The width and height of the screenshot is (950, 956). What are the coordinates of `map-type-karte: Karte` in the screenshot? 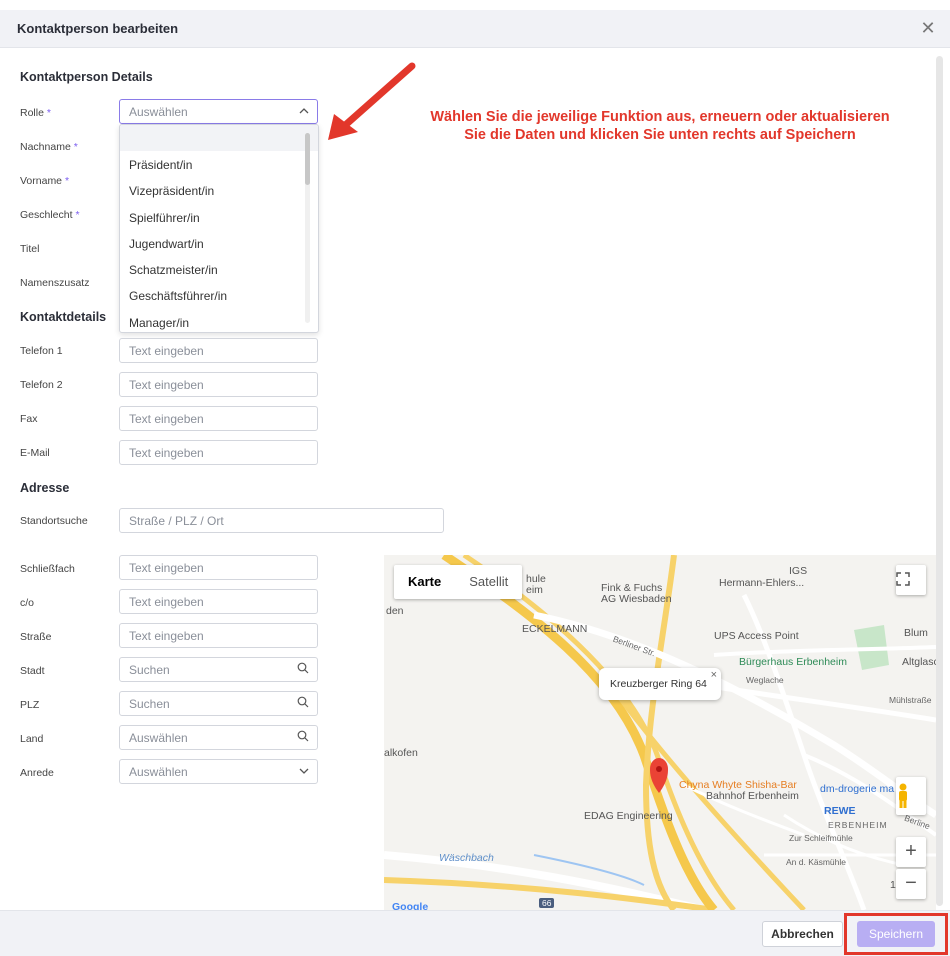 It's located at (424, 582).